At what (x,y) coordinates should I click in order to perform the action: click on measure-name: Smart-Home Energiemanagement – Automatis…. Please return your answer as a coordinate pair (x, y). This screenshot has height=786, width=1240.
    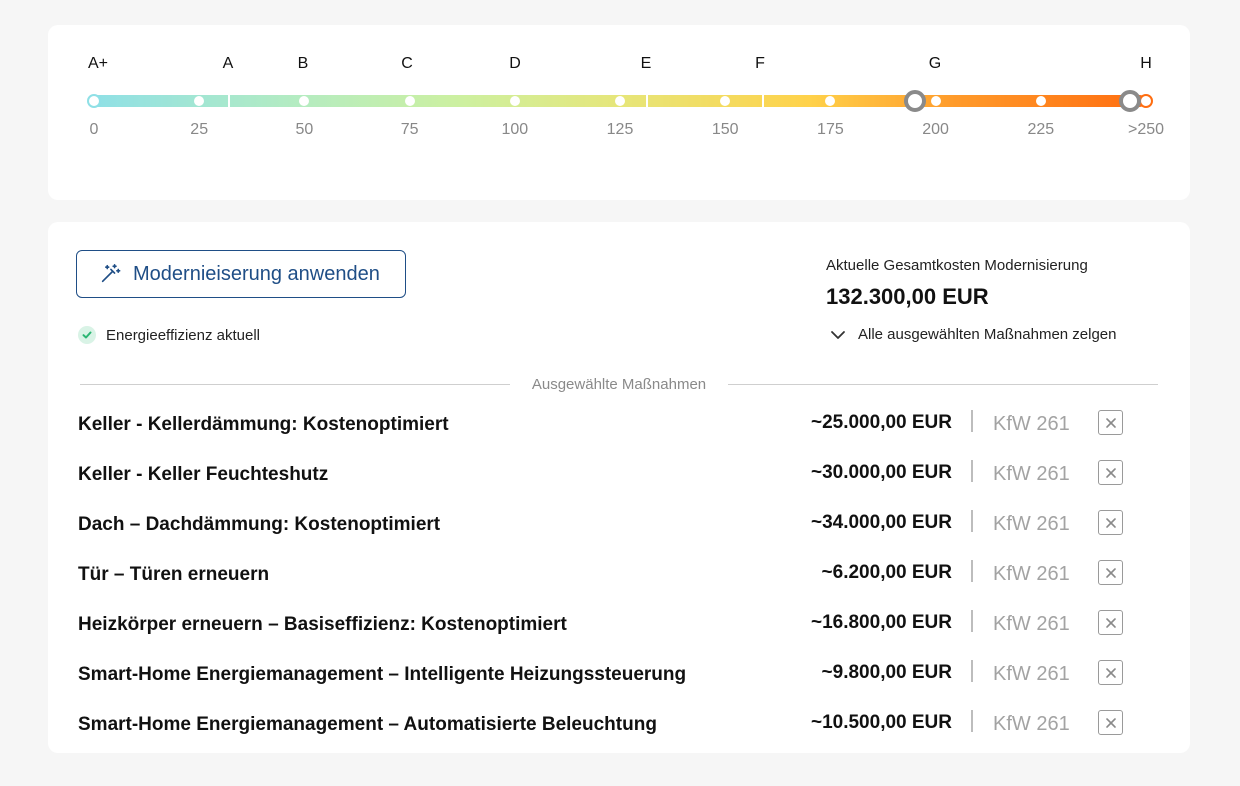
    Looking at the image, I should click on (367, 724).